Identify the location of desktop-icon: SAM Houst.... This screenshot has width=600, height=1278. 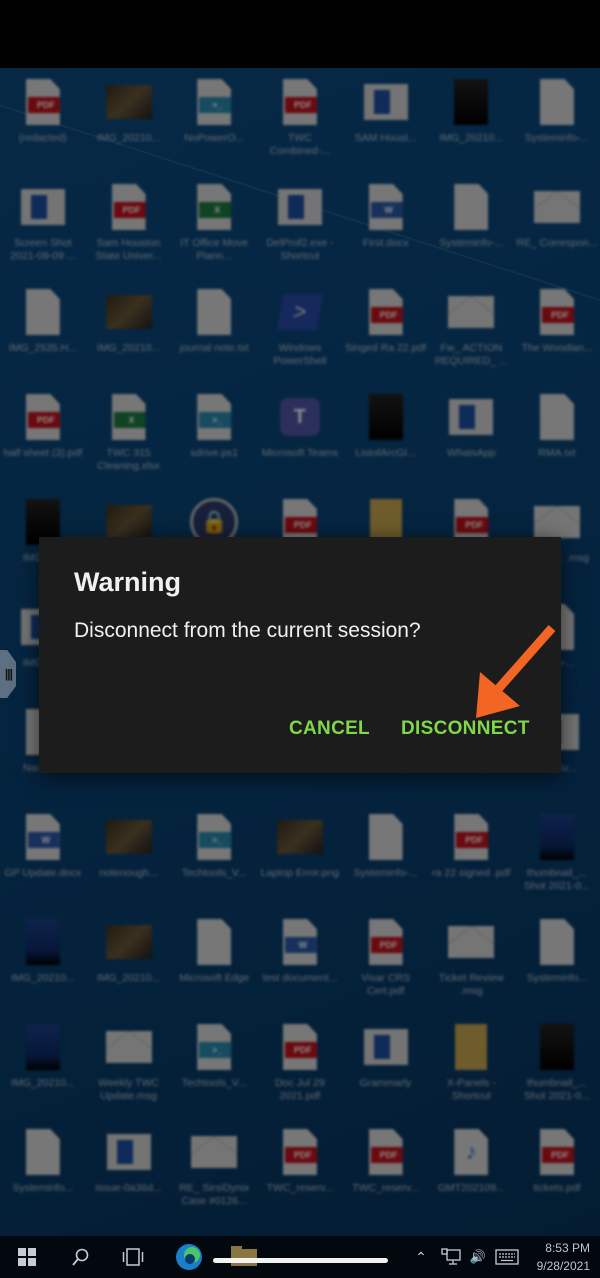
(386, 120).